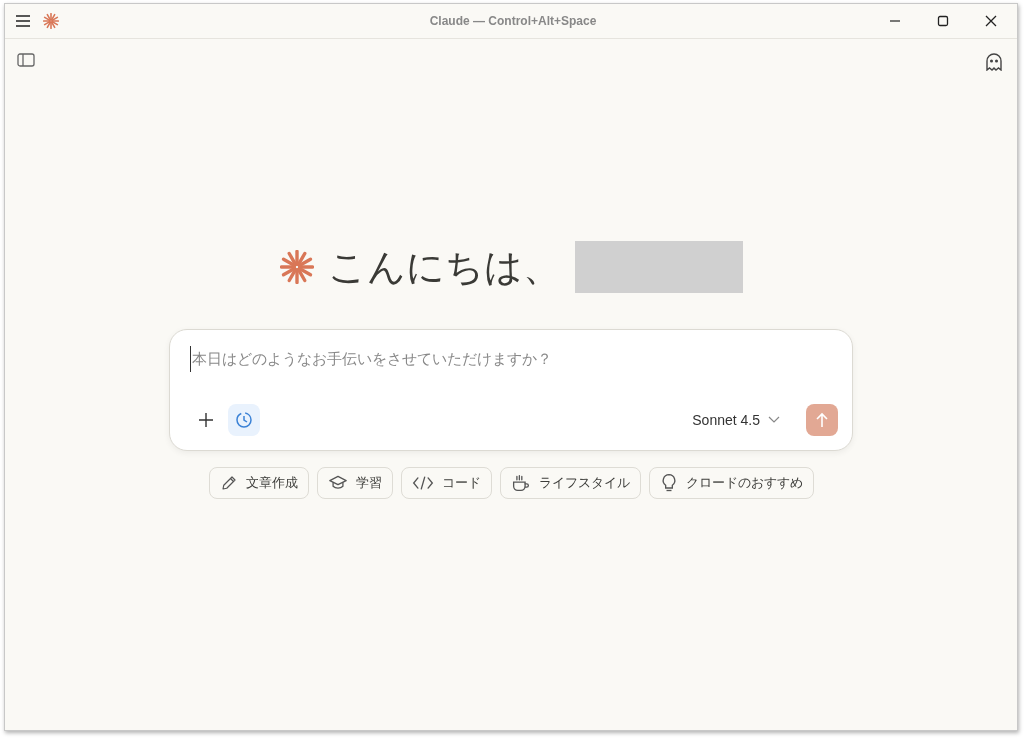 This screenshot has height=741, width=1024. Describe the element at coordinates (258, 483) in the screenshot. I see `suggestion-chip: 文章作成` at that location.